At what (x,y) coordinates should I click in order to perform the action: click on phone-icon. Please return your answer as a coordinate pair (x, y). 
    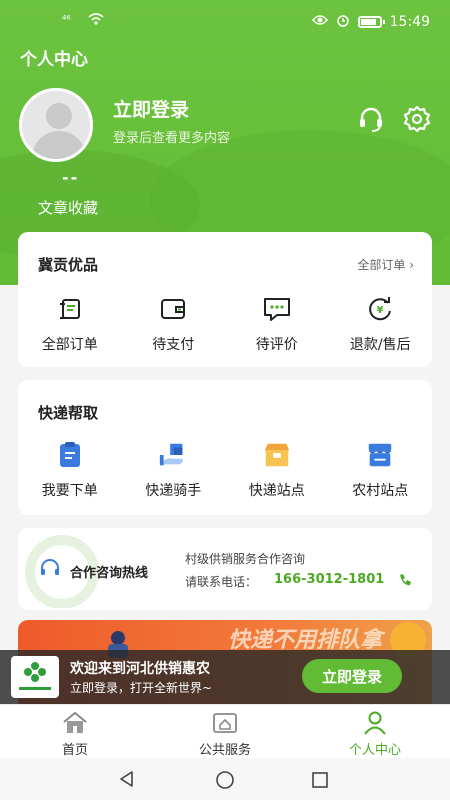
    Looking at the image, I should click on (405, 581).